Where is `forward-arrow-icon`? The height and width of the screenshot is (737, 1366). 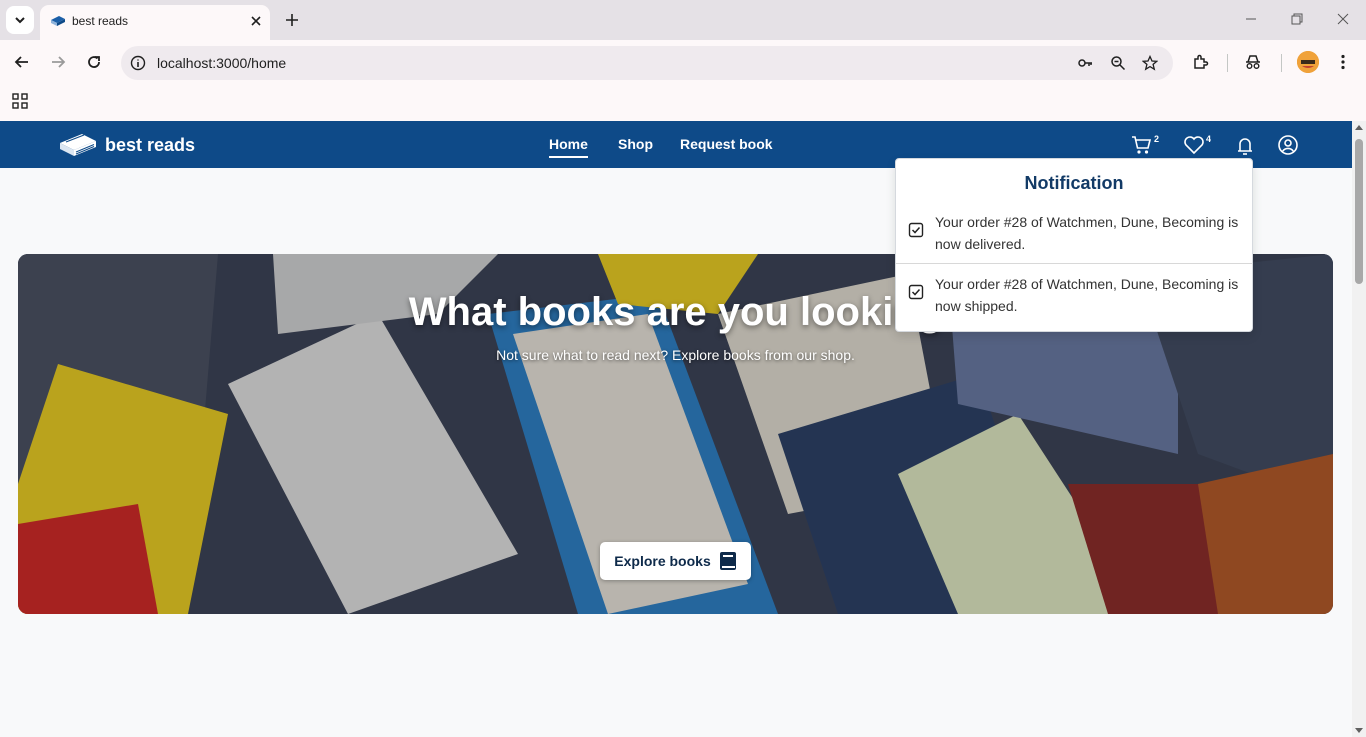 forward-arrow-icon is located at coordinates (58, 62).